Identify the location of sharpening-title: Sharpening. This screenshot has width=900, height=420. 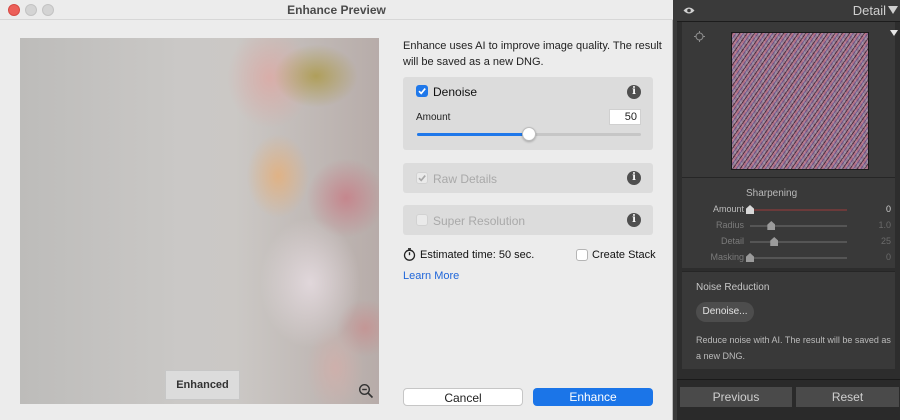
(772, 193).